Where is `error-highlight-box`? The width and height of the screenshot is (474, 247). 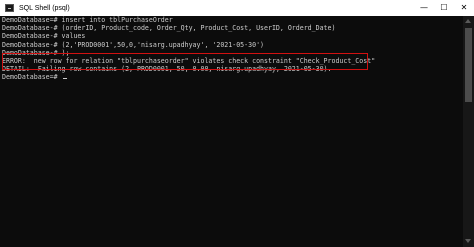
error-highlight-box is located at coordinates (185, 61).